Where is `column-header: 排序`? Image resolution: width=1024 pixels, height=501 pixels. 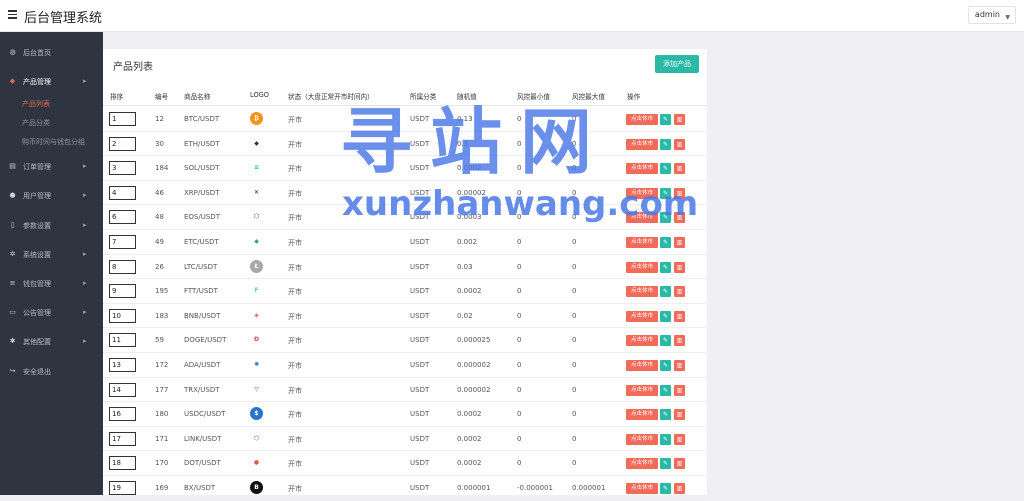
column-header: 排序 is located at coordinates (116, 96).